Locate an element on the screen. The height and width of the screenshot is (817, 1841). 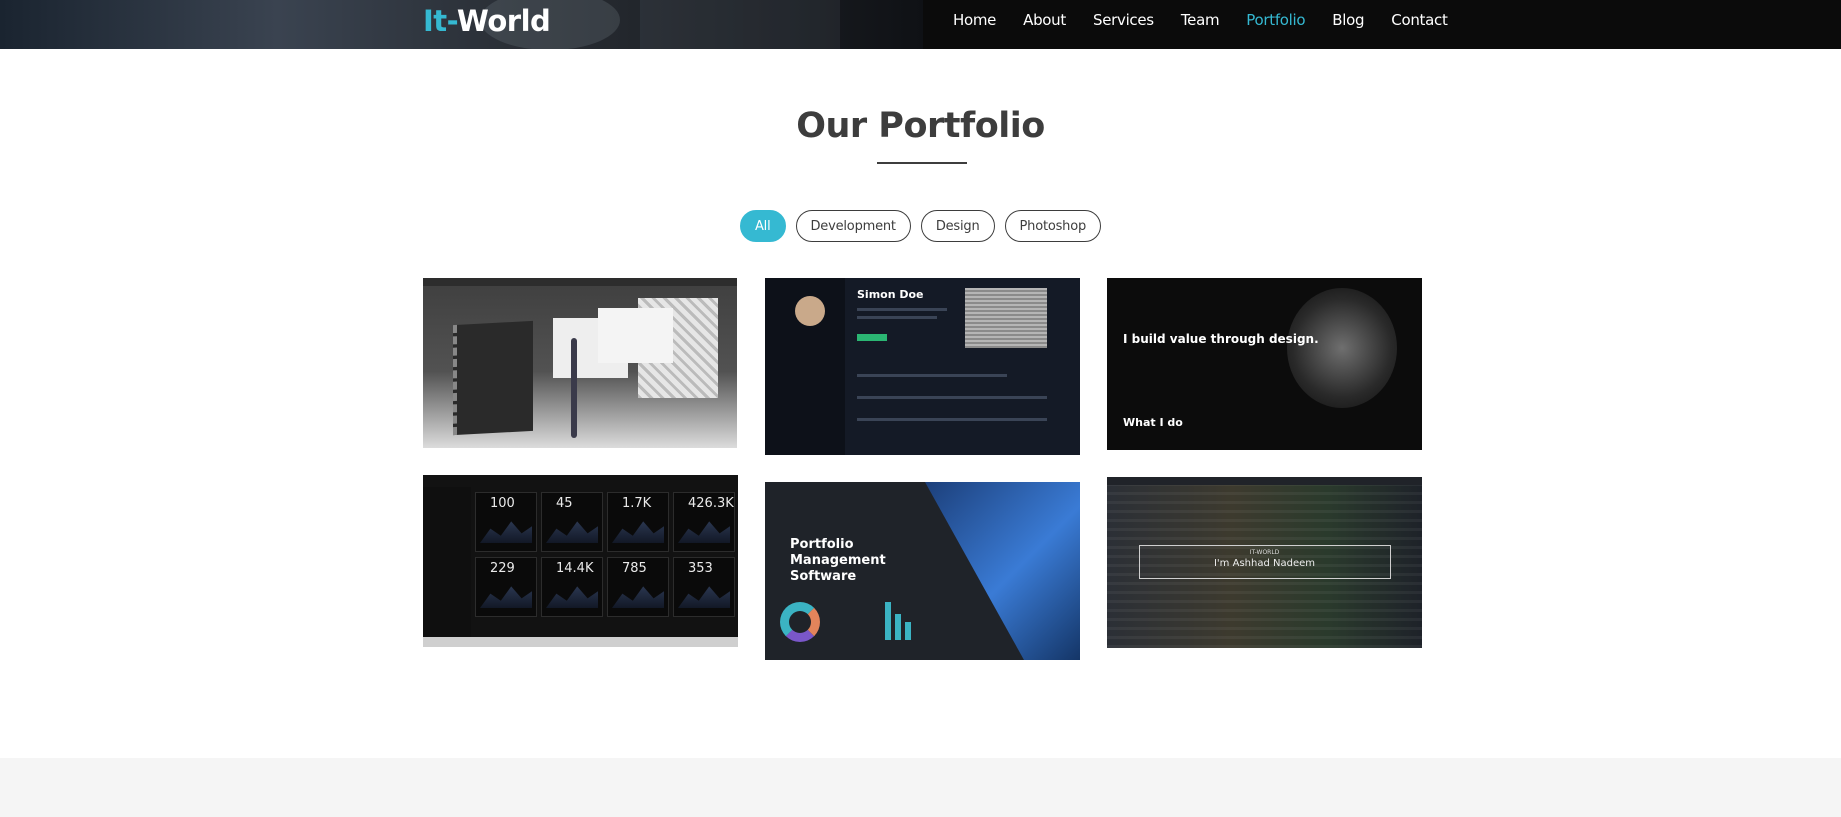
logo-prefix: It- is located at coordinates (440, 21).